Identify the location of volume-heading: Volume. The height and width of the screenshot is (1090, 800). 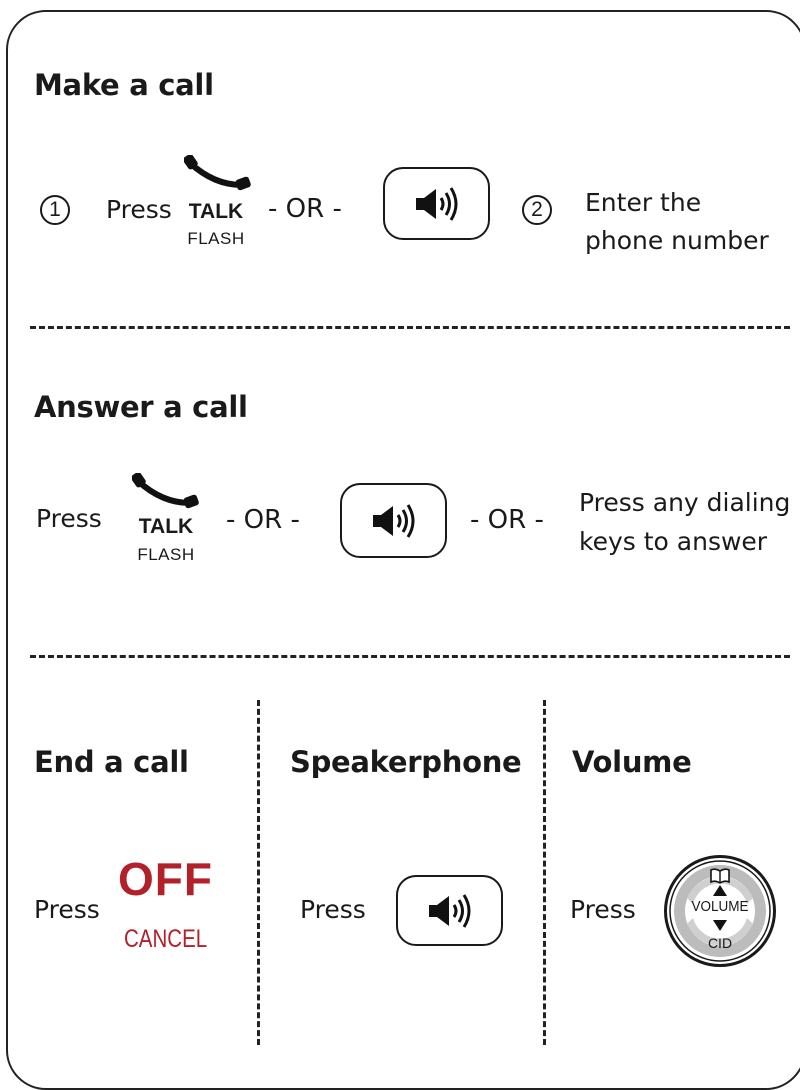
(632, 762).